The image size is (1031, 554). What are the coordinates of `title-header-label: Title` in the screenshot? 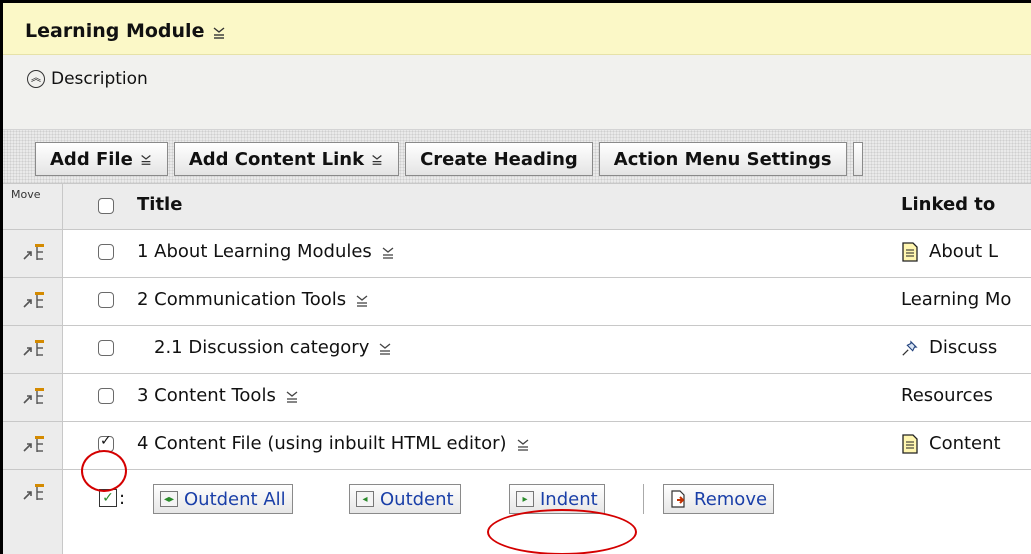 It's located at (160, 204).